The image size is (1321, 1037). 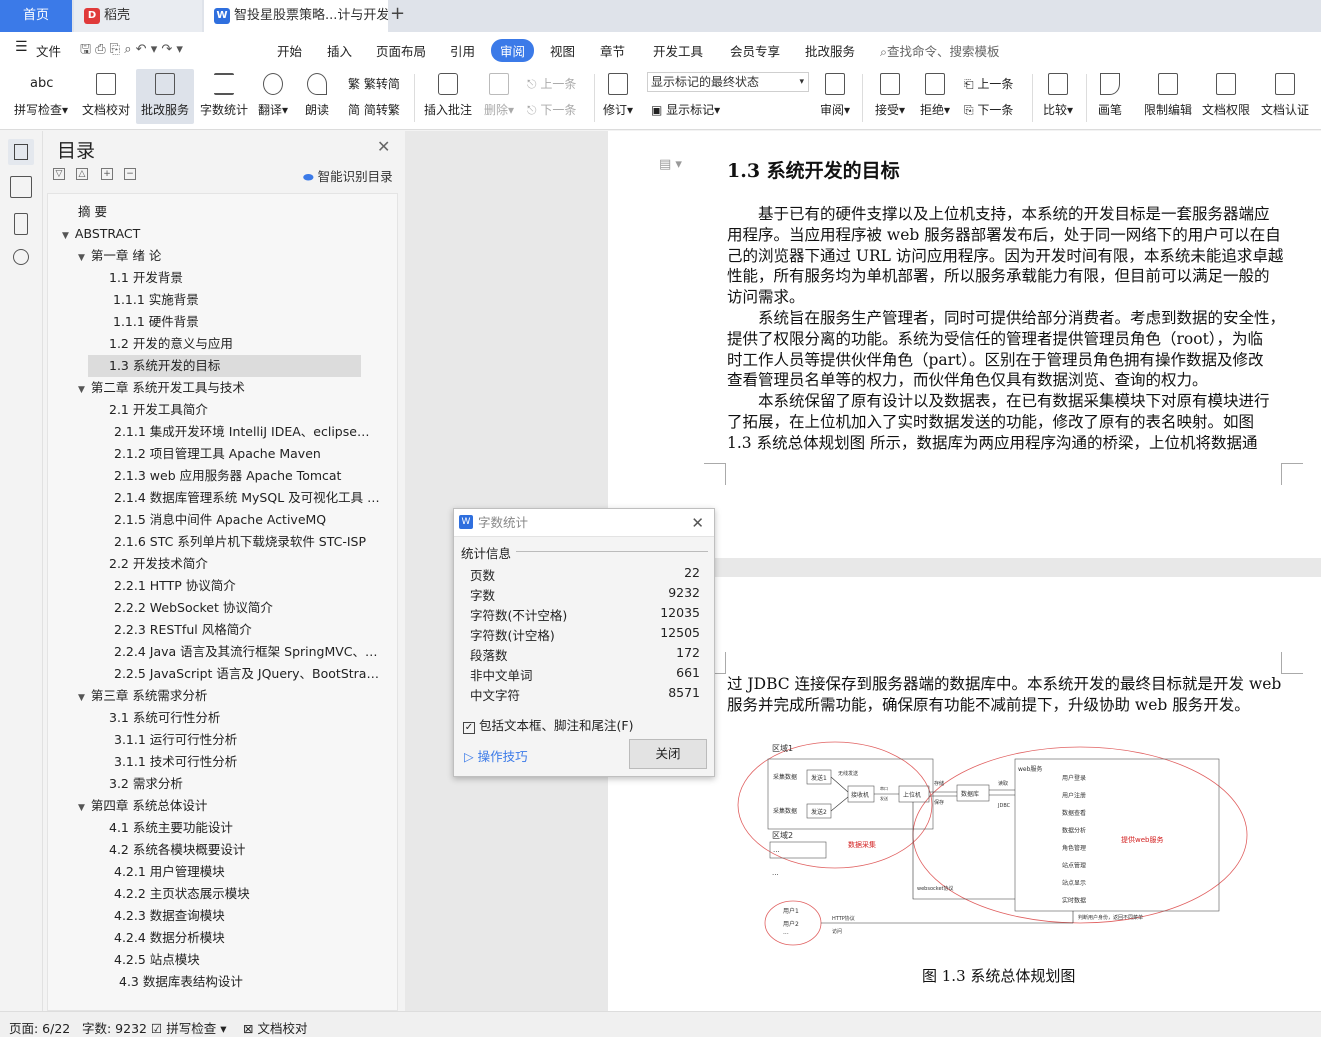 What do you see at coordinates (247, 542) in the screenshot?
I see `toc-item: 2.1.6 STC 系列单片机下载烧录软件 STC-ISP` at bounding box center [247, 542].